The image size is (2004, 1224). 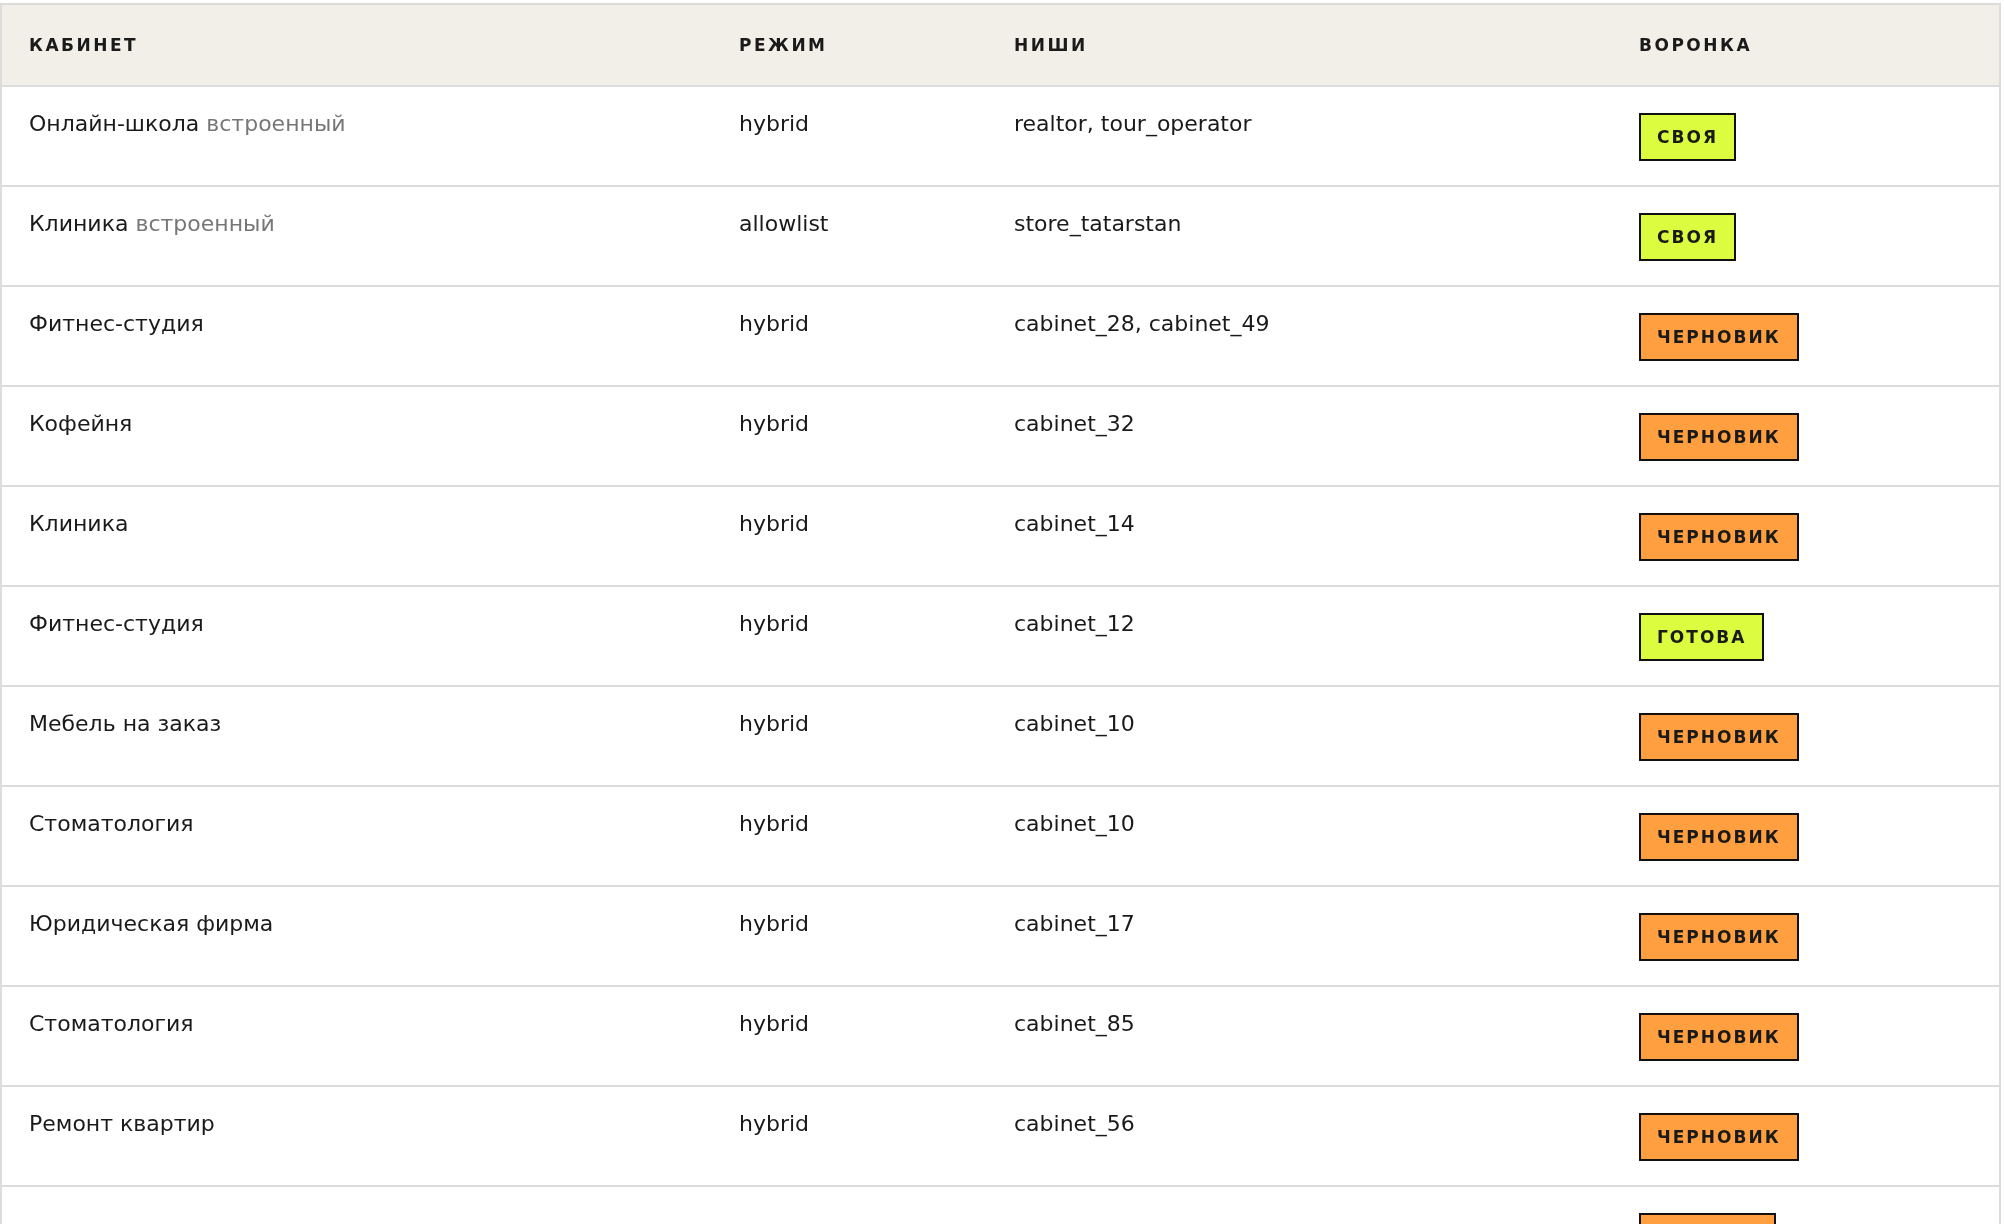 What do you see at coordinates (784, 45) in the screenshot?
I see `column-header: РЕЖИМ` at bounding box center [784, 45].